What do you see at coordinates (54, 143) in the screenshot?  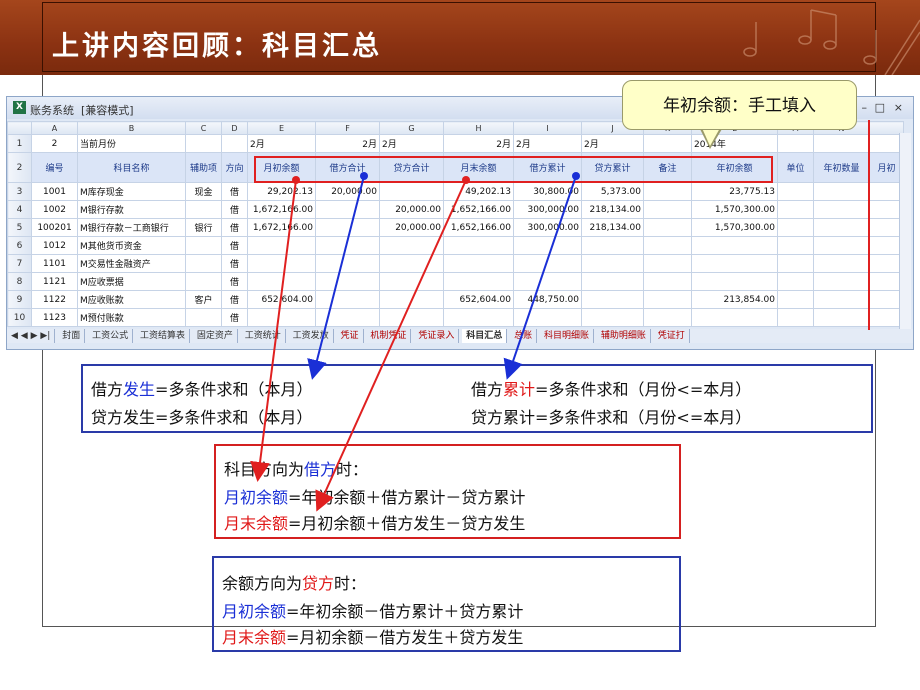 I see `cell: 2` at bounding box center [54, 143].